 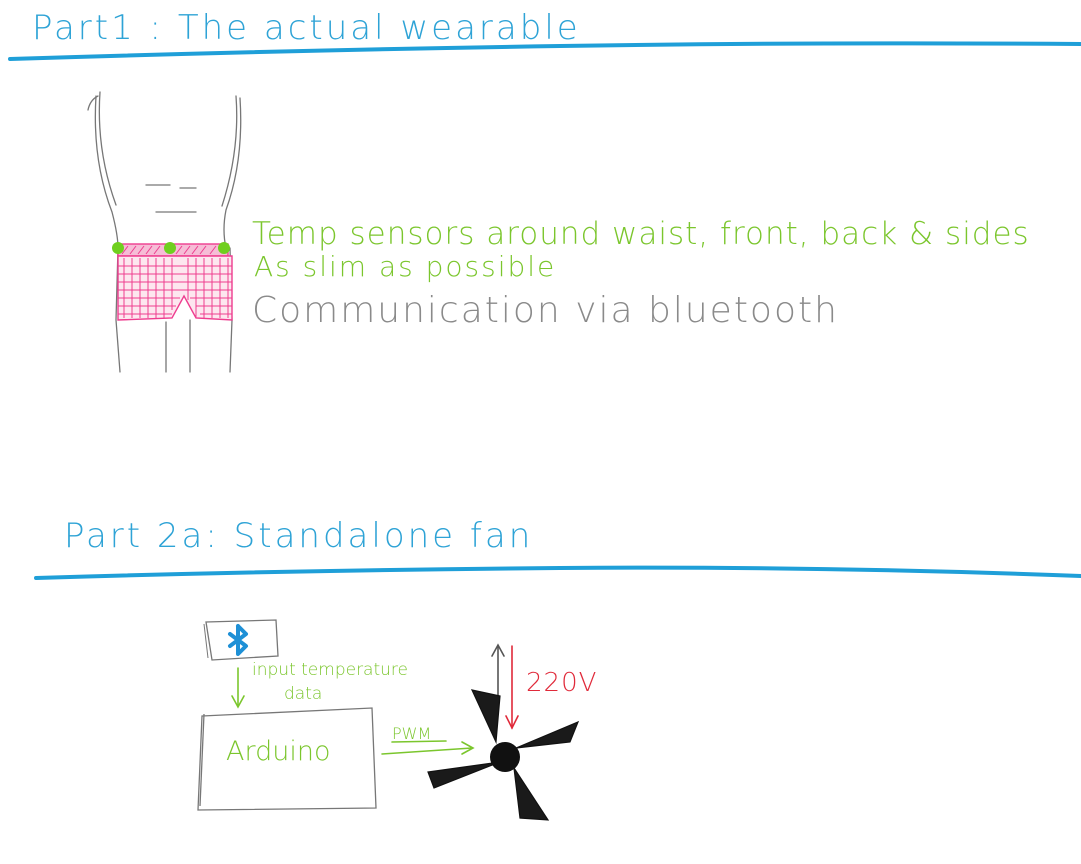 What do you see at coordinates (303, 694) in the screenshot?
I see `input-label-data: data` at bounding box center [303, 694].